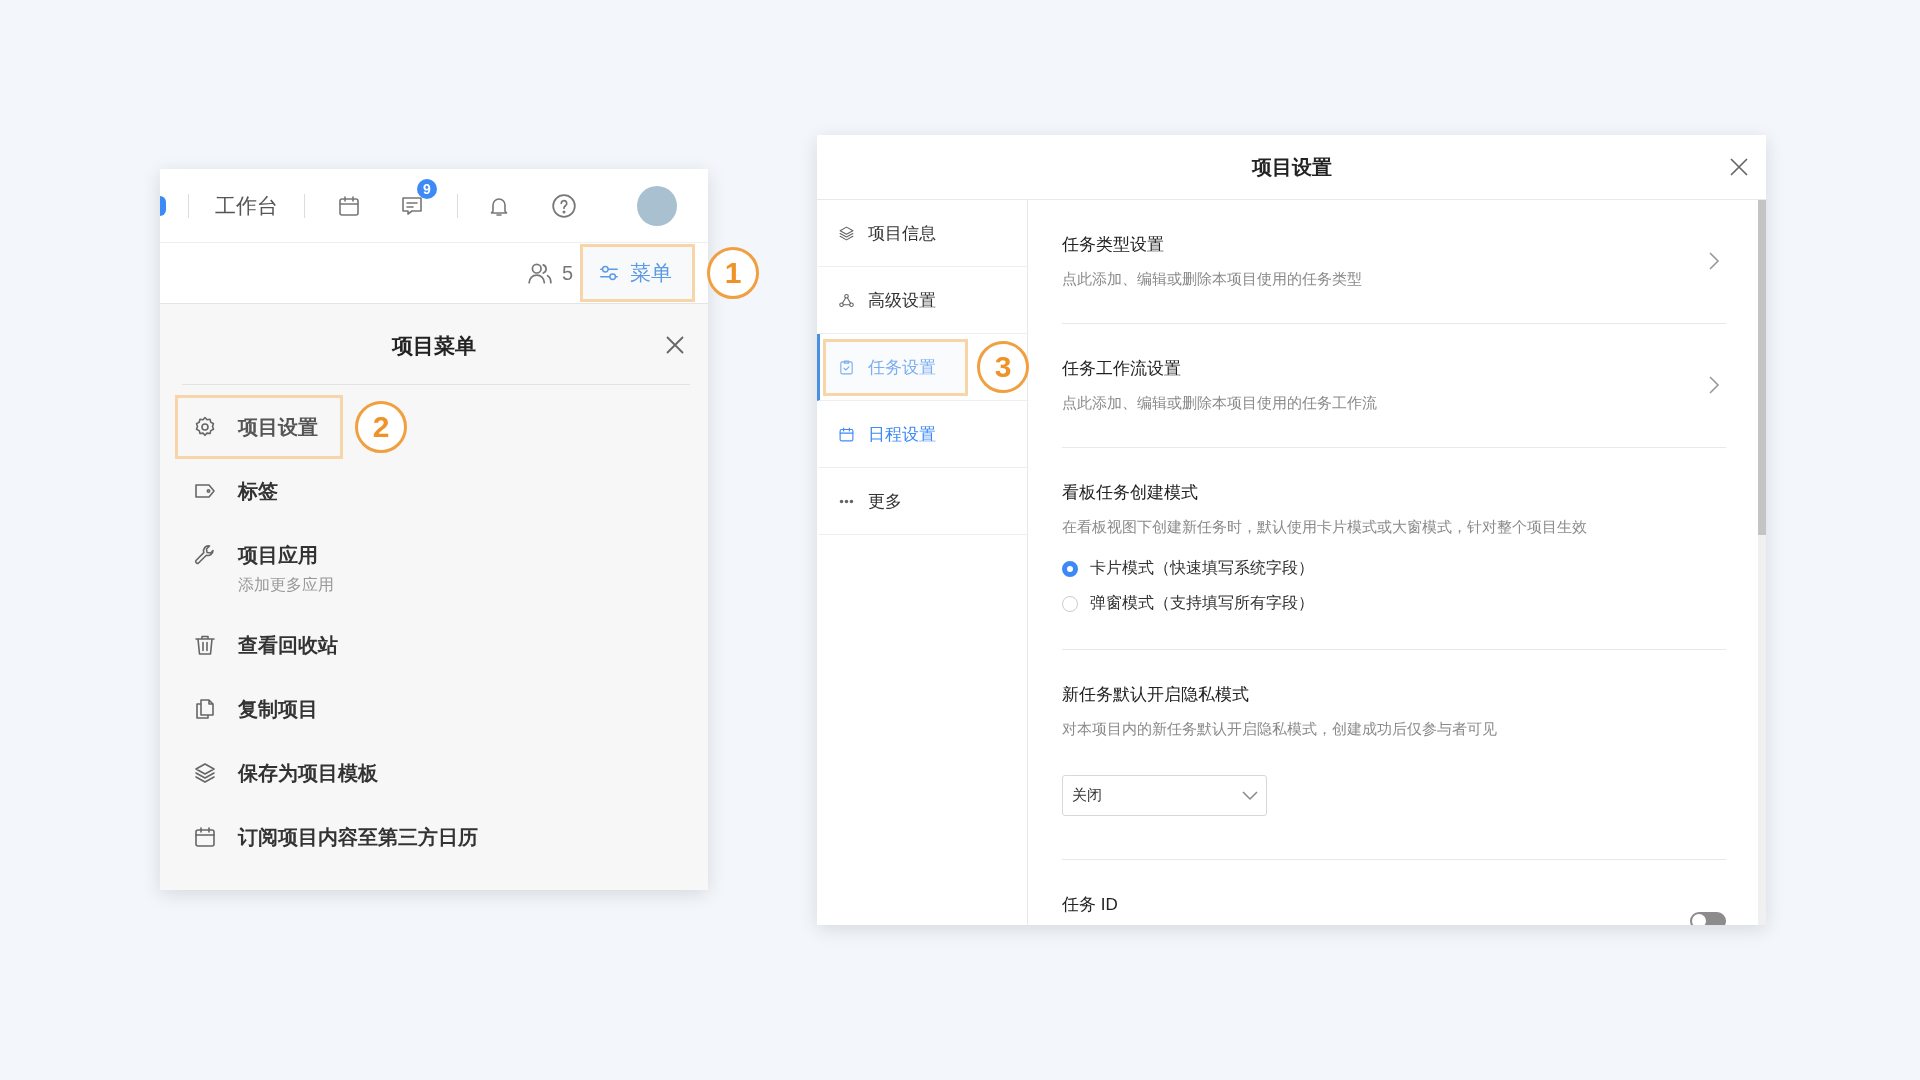 This screenshot has height=1080, width=1920. What do you see at coordinates (163, 205) in the screenshot?
I see `logo-icon` at bounding box center [163, 205].